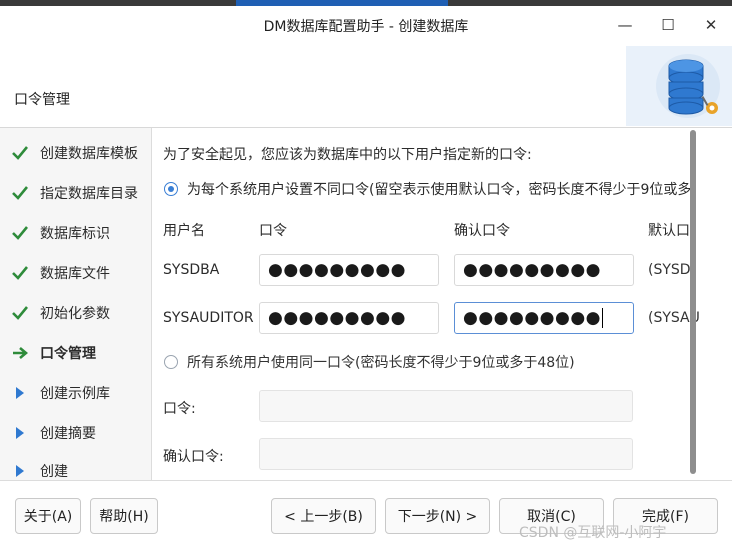 This screenshot has width=732, height=550. I want to click on back-button: < 上一步(B), so click(323, 516).